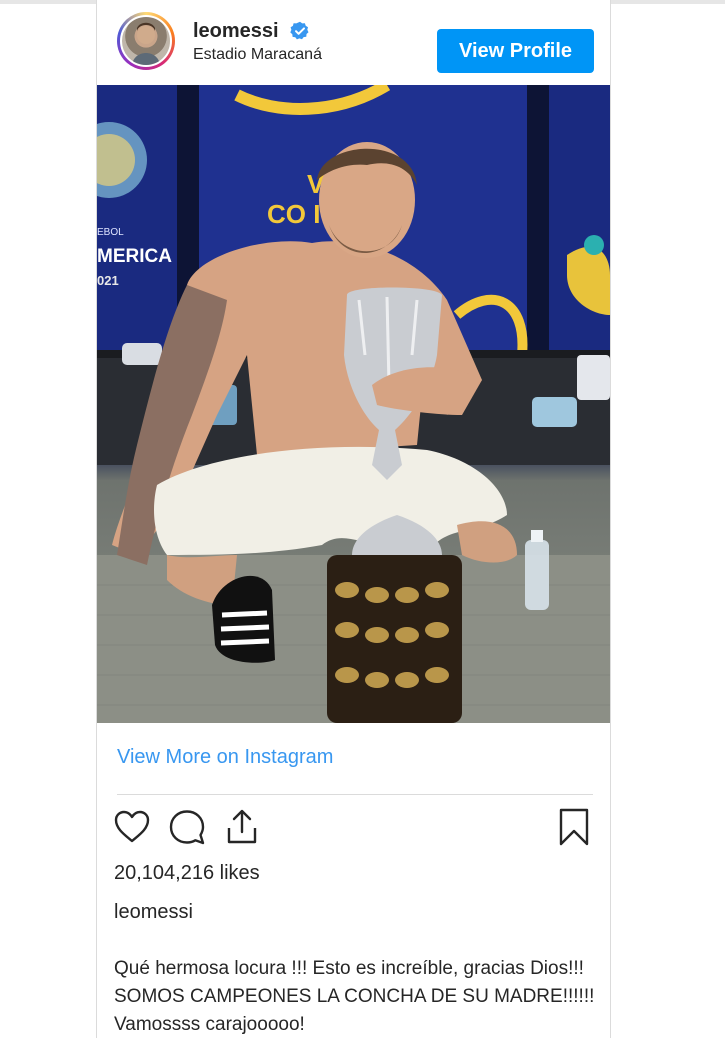 The image size is (725, 1039). I want to click on bookmark-icon, so click(574, 827).